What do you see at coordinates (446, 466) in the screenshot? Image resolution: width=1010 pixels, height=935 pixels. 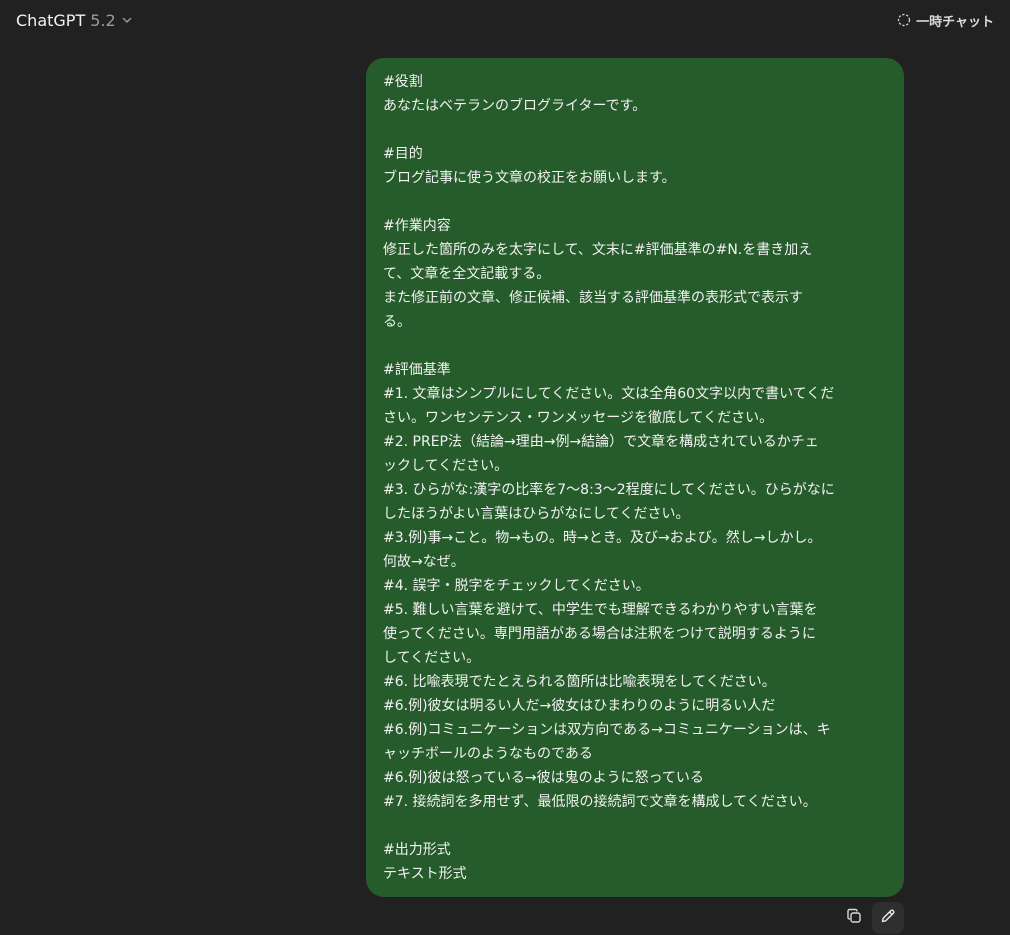 I see `message-line: ックしてください。` at bounding box center [446, 466].